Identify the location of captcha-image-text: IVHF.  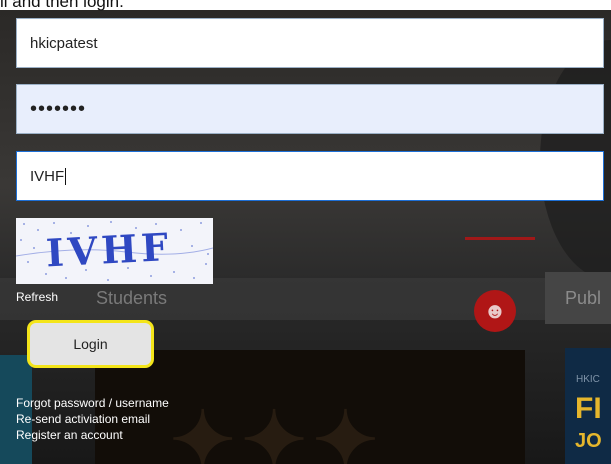
(109, 250).